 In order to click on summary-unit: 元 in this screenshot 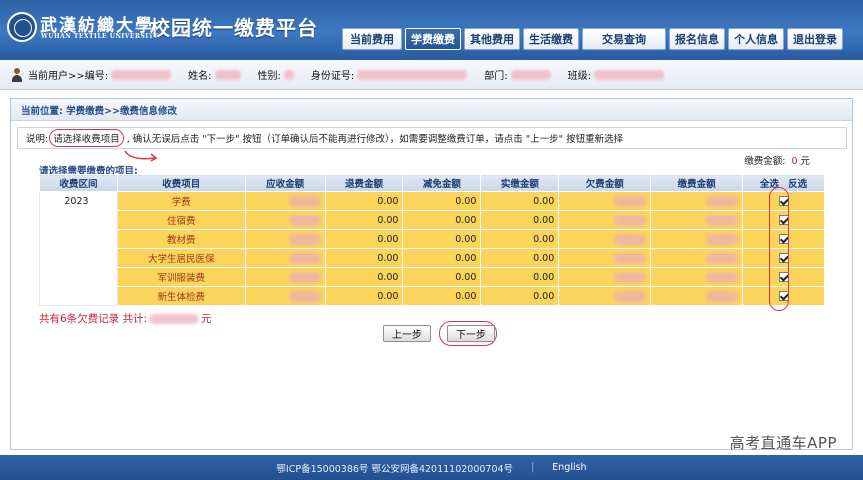, I will do `click(206, 319)`.